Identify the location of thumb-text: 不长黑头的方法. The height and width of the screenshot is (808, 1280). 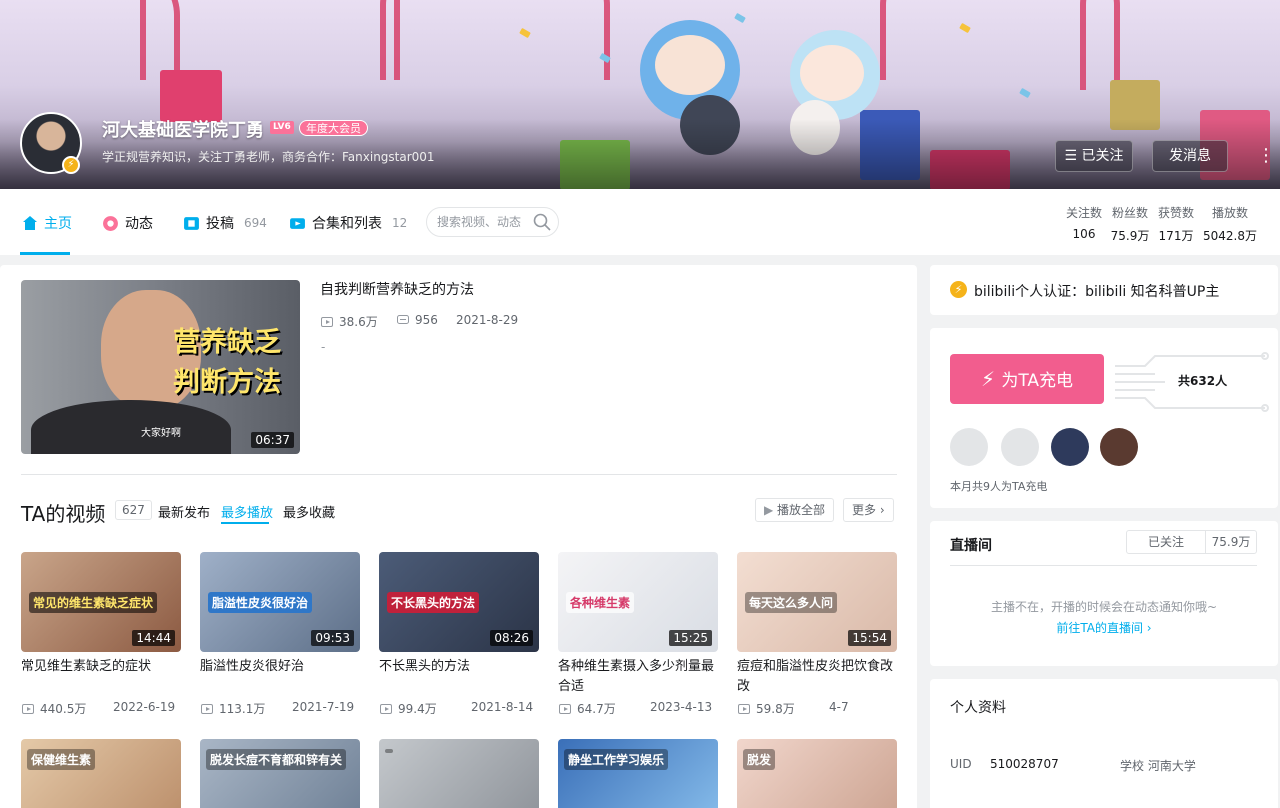
(433, 602).